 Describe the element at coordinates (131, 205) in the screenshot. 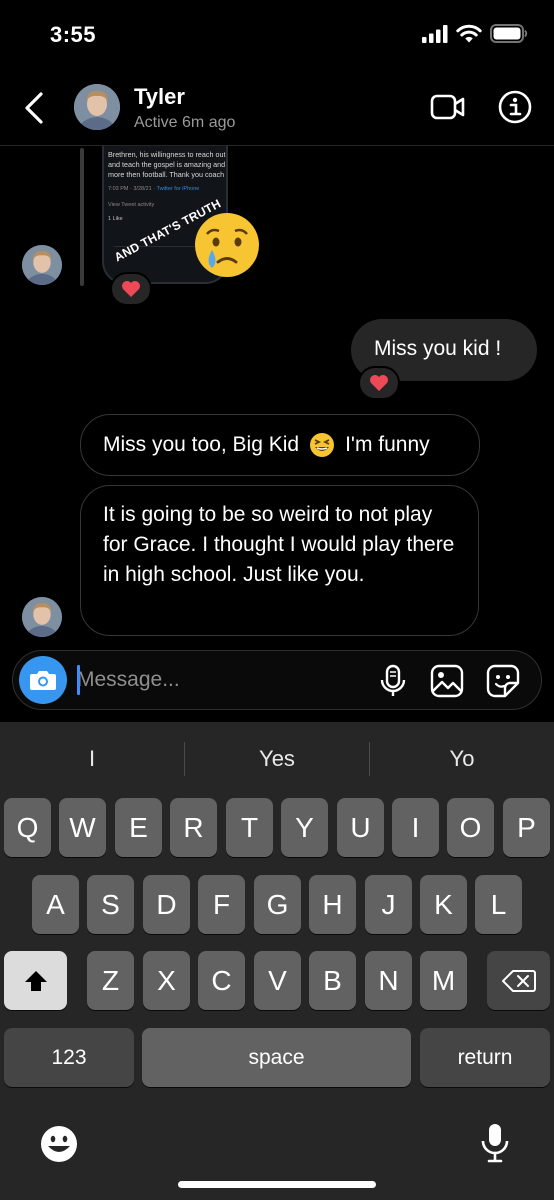

I see `shared-post-activity: View Tweet activity` at that location.